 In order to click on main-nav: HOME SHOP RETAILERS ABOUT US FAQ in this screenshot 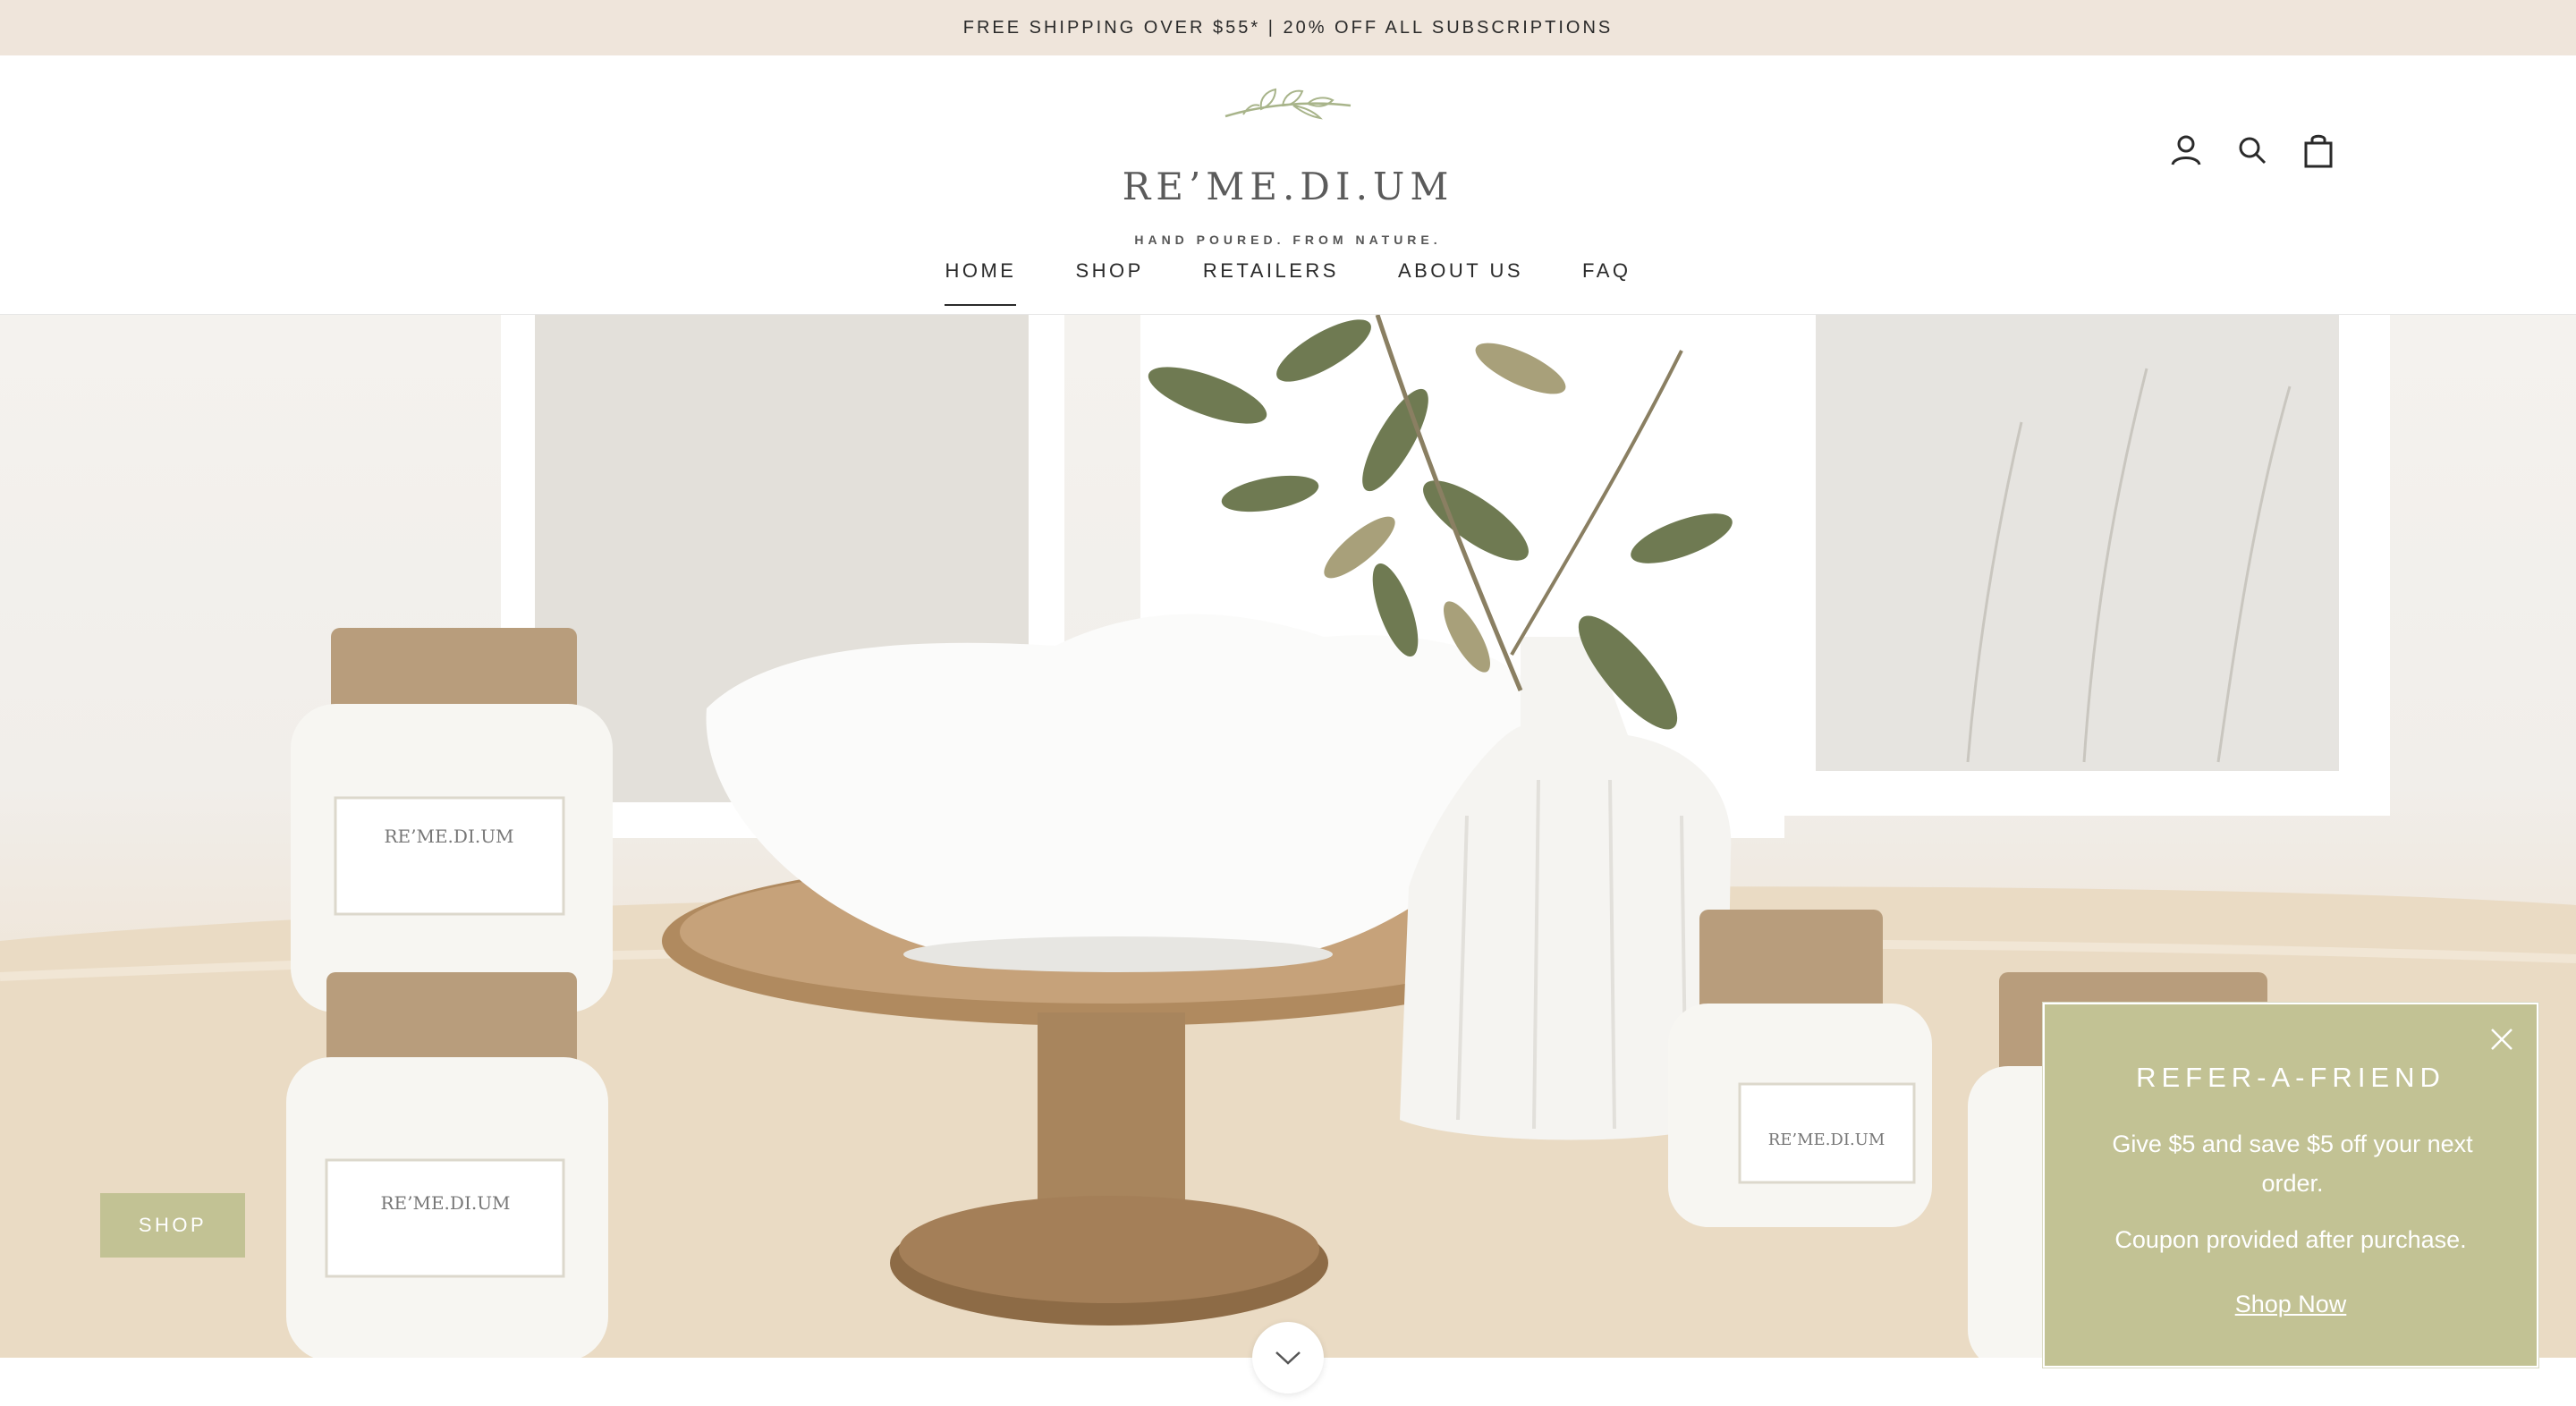, I will do `click(1288, 283)`.